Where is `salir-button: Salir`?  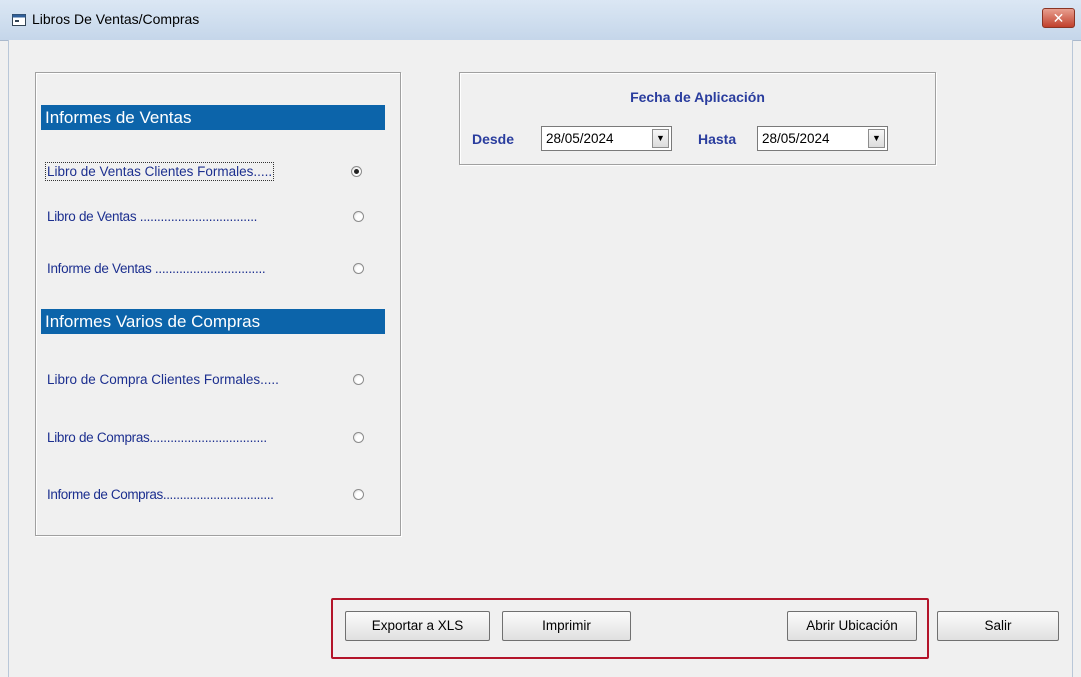 salir-button: Salir is located at coordinates (998, 626).